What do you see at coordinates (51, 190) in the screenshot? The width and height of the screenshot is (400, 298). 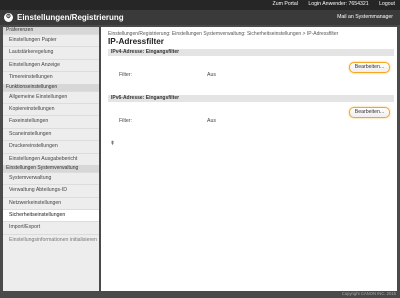 I see `sidebar-item-department-id: Verwaltung Abteilungs-ID` at bounding box center [51, 190].